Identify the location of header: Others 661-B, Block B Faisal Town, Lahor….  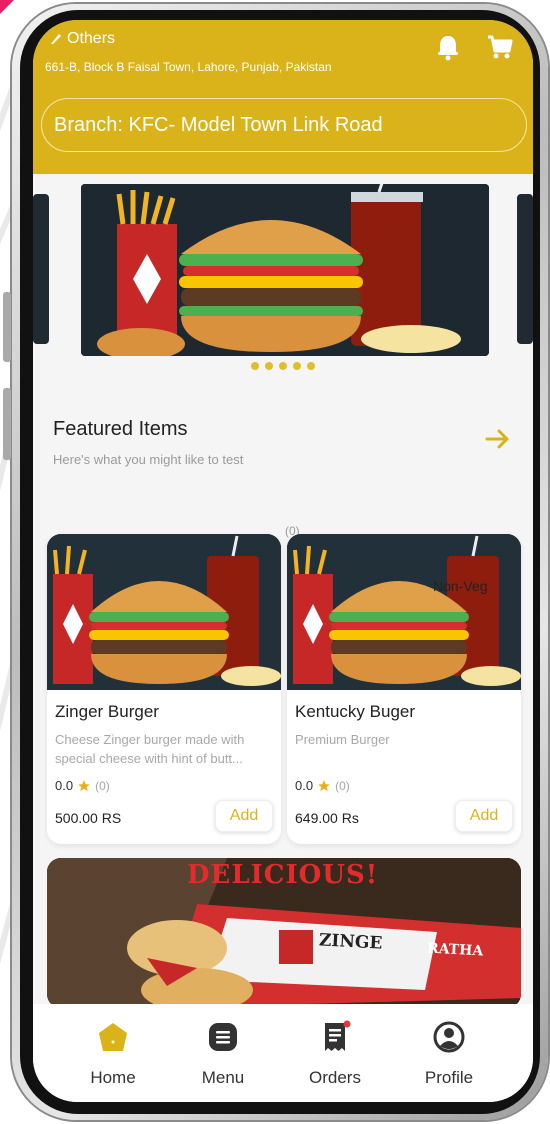
(283, 97).